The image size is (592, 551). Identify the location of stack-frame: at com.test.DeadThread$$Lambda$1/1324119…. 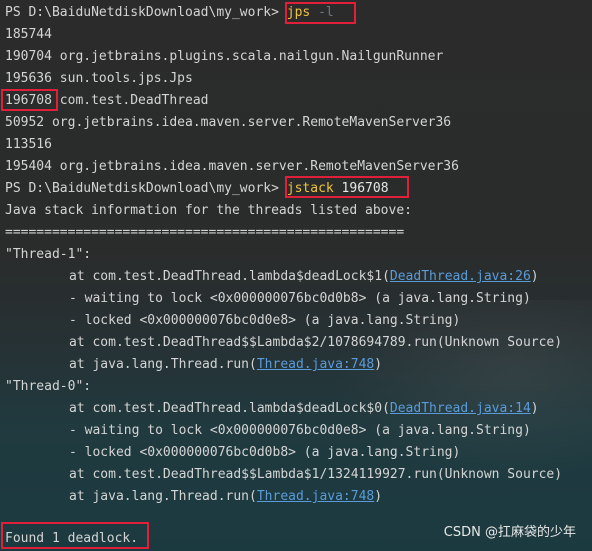
(316, 474).